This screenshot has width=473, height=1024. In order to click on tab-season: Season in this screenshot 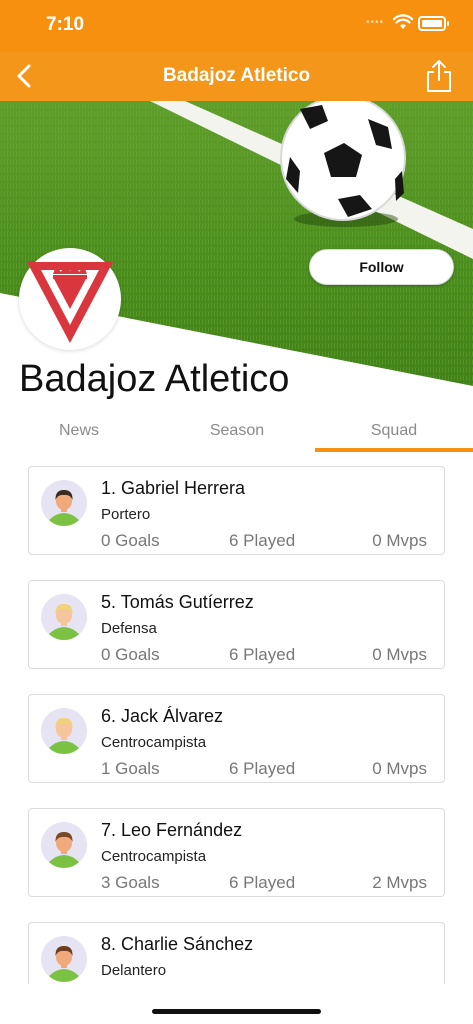, I will do `click(237, 432)`.